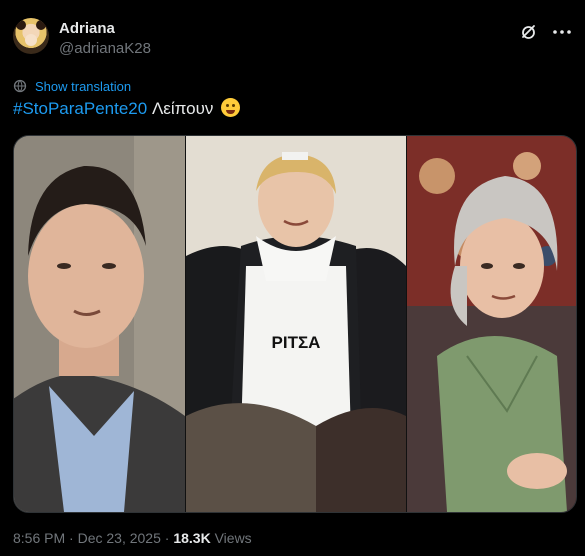 This screenshot has height=556, width=585. I want to click on show-translation-link: Show translation, so click(83, 86).